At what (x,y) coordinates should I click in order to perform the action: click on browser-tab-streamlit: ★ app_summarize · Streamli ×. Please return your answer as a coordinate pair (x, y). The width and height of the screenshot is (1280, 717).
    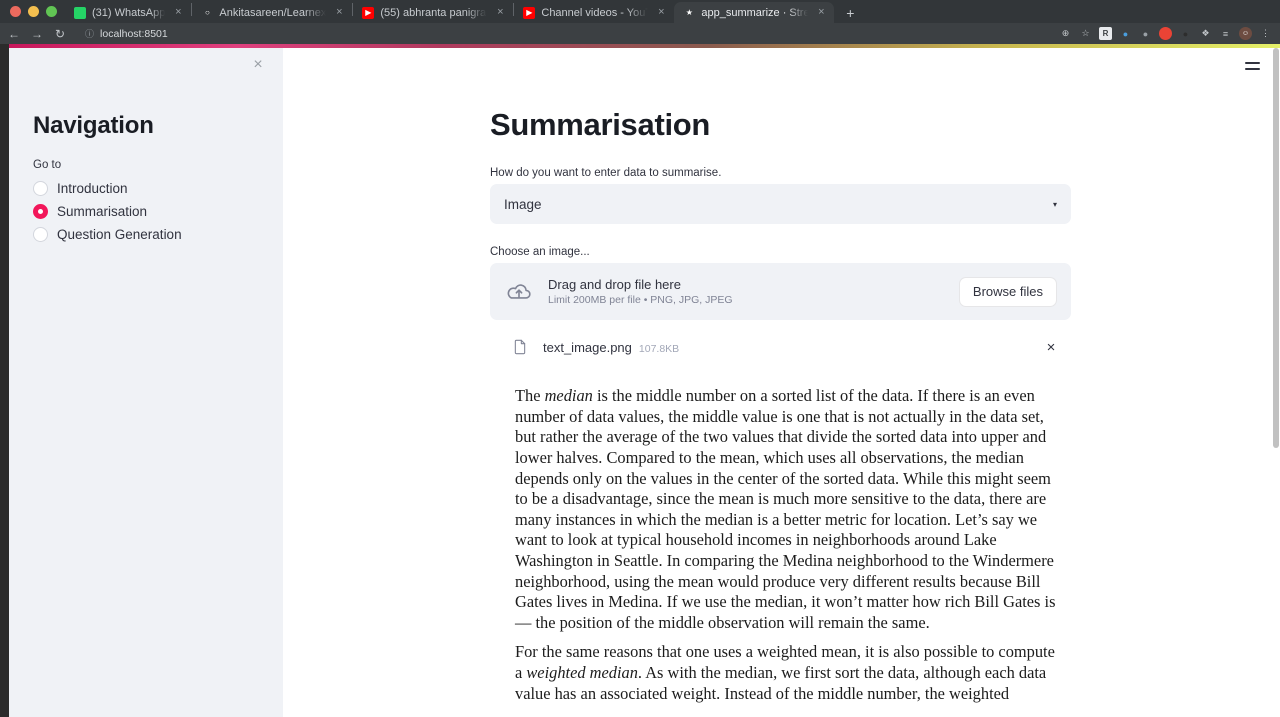
    Looking at the image, I should click on (754, 12).